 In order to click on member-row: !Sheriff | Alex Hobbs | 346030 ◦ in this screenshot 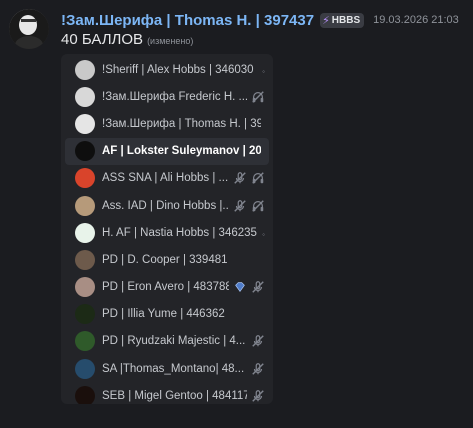, I will do `click(167, 69)`.